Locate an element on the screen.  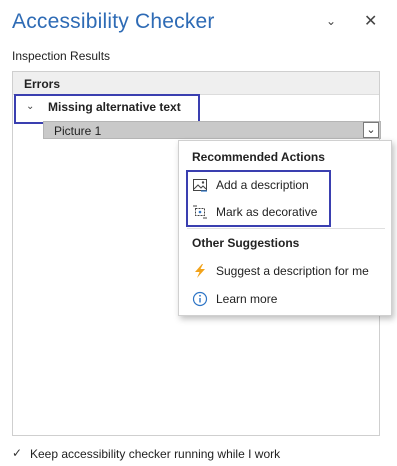
learn-more-label: Learn more is located at coordinates (247, 299).